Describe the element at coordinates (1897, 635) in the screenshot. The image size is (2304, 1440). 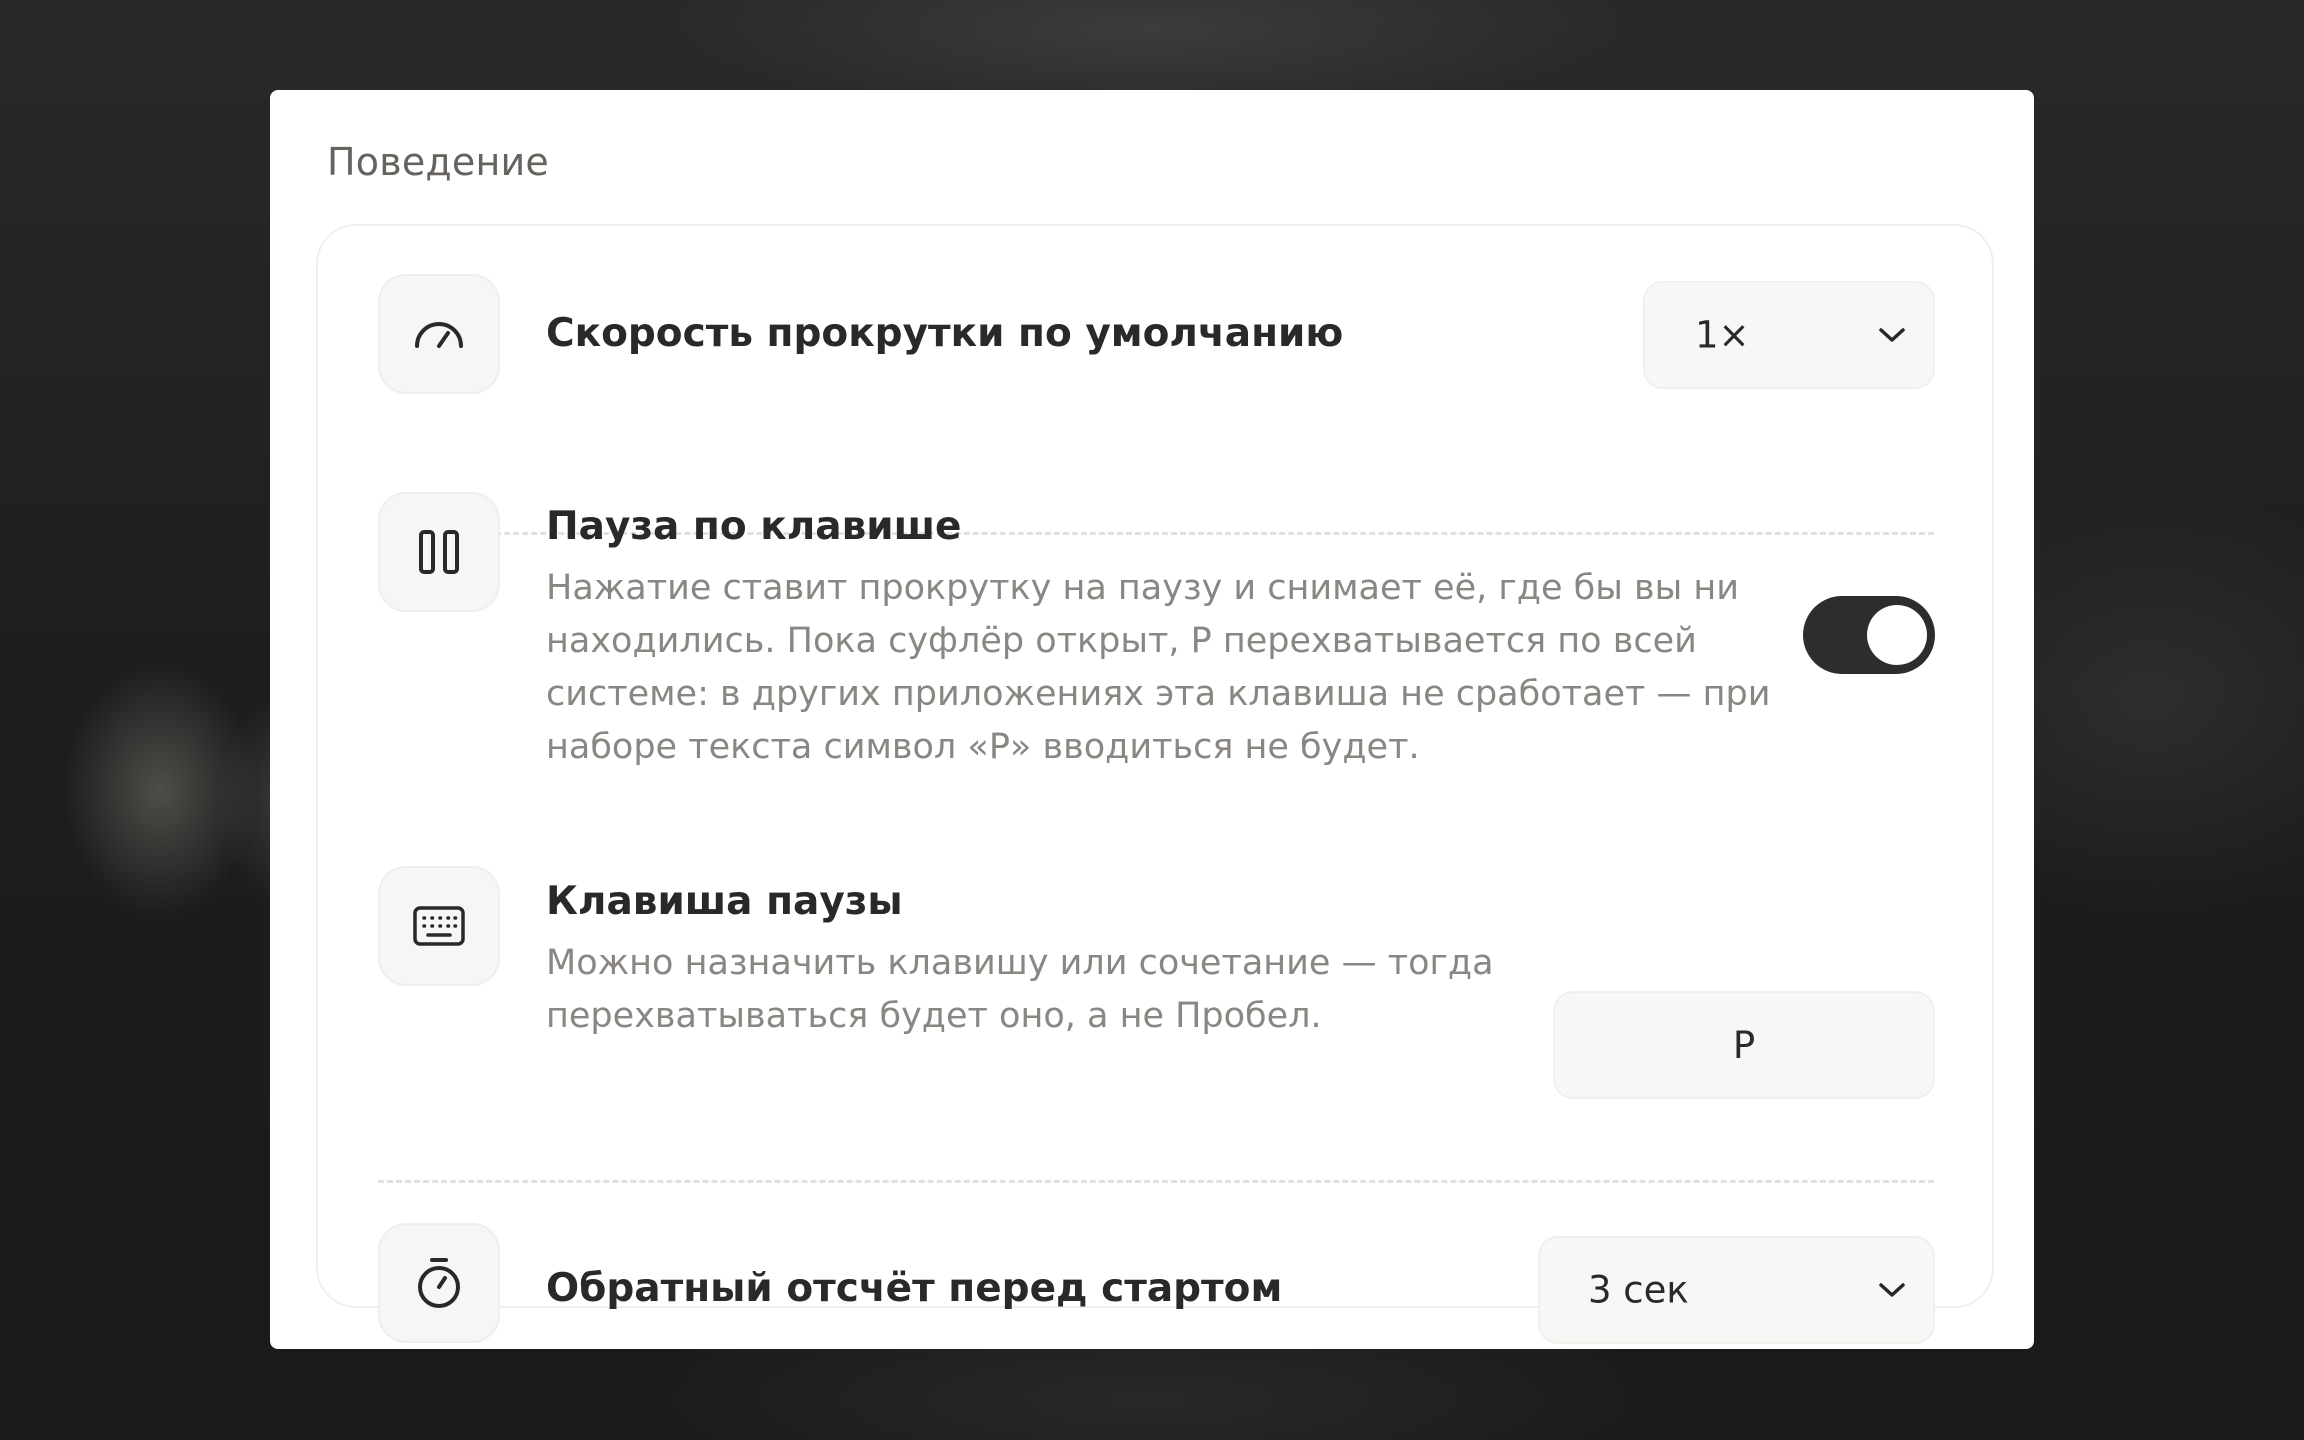
I see `toggle-knob` at that location.